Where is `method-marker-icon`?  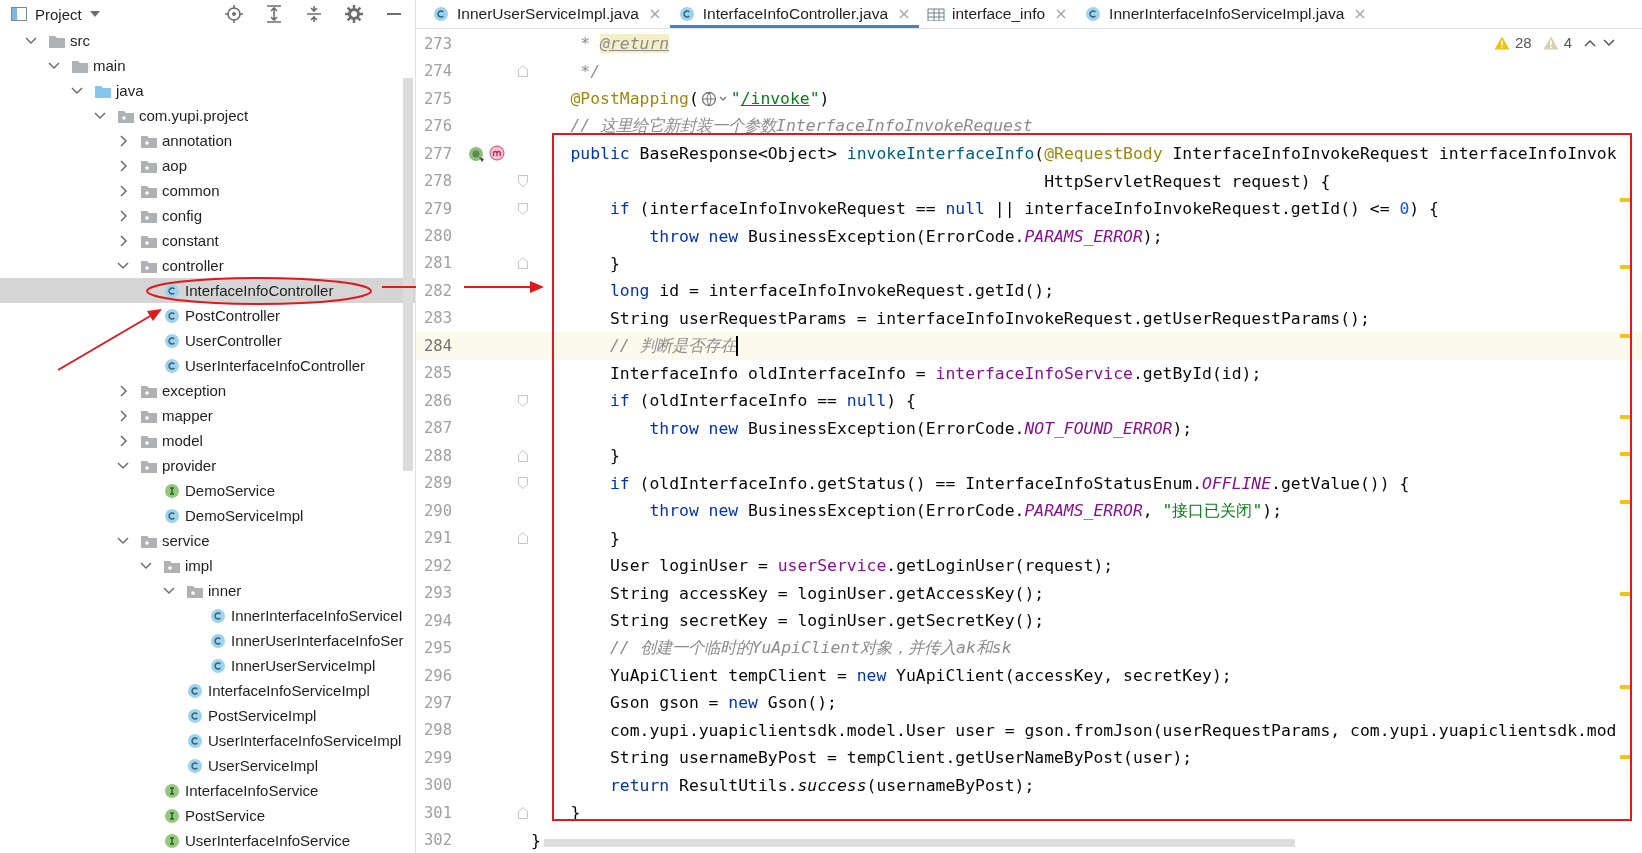 method-marker-icon is located at coordinates (497, 153).